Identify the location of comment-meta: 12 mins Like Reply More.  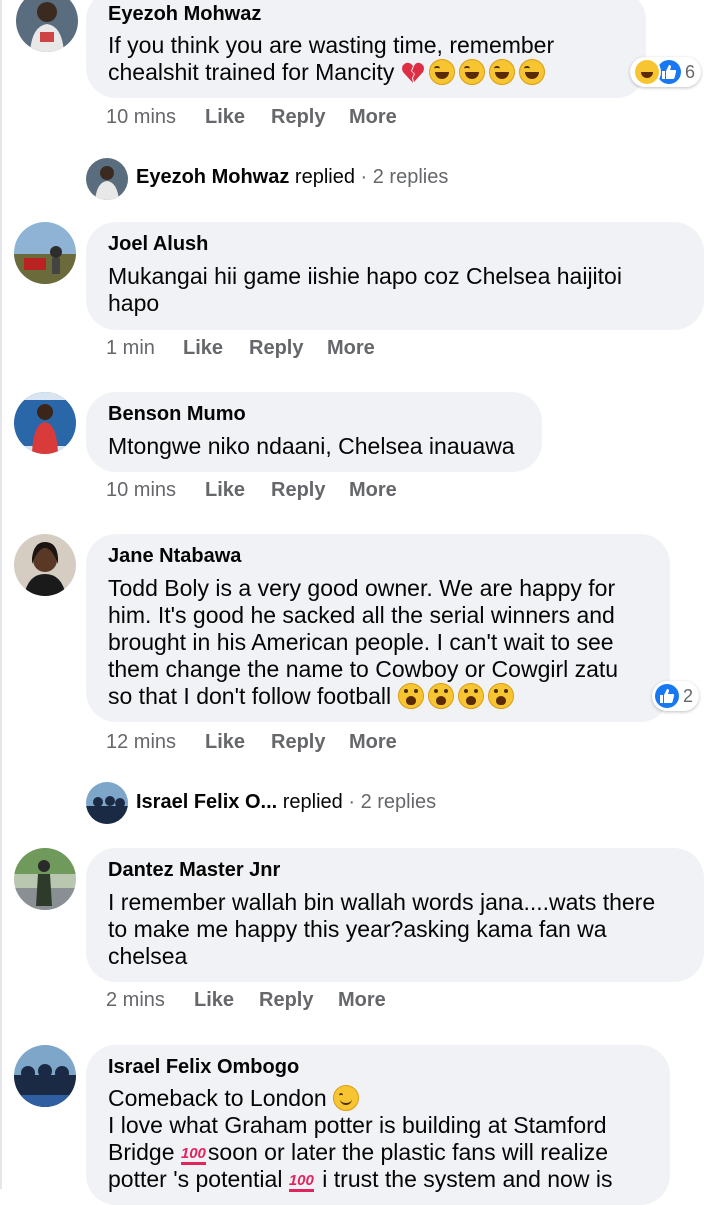
(266, 742).